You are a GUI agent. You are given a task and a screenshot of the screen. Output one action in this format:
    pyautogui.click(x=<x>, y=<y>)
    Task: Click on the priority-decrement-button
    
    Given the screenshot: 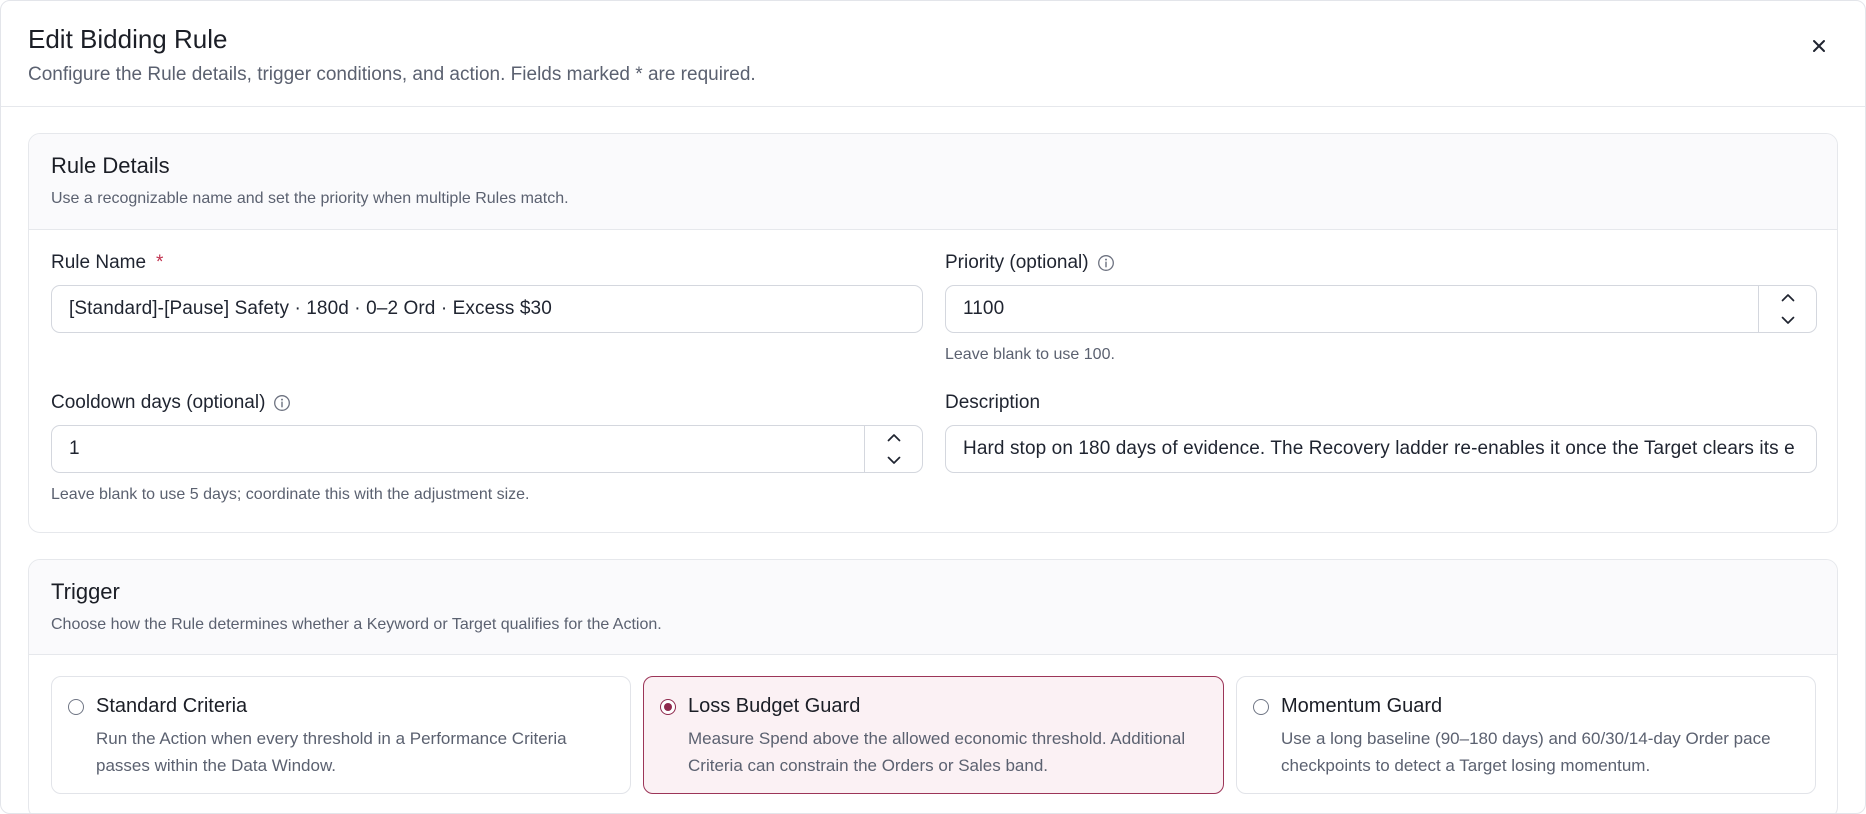 What is the action you would take?
    pyautogui.click(x=1787, y=320)
    